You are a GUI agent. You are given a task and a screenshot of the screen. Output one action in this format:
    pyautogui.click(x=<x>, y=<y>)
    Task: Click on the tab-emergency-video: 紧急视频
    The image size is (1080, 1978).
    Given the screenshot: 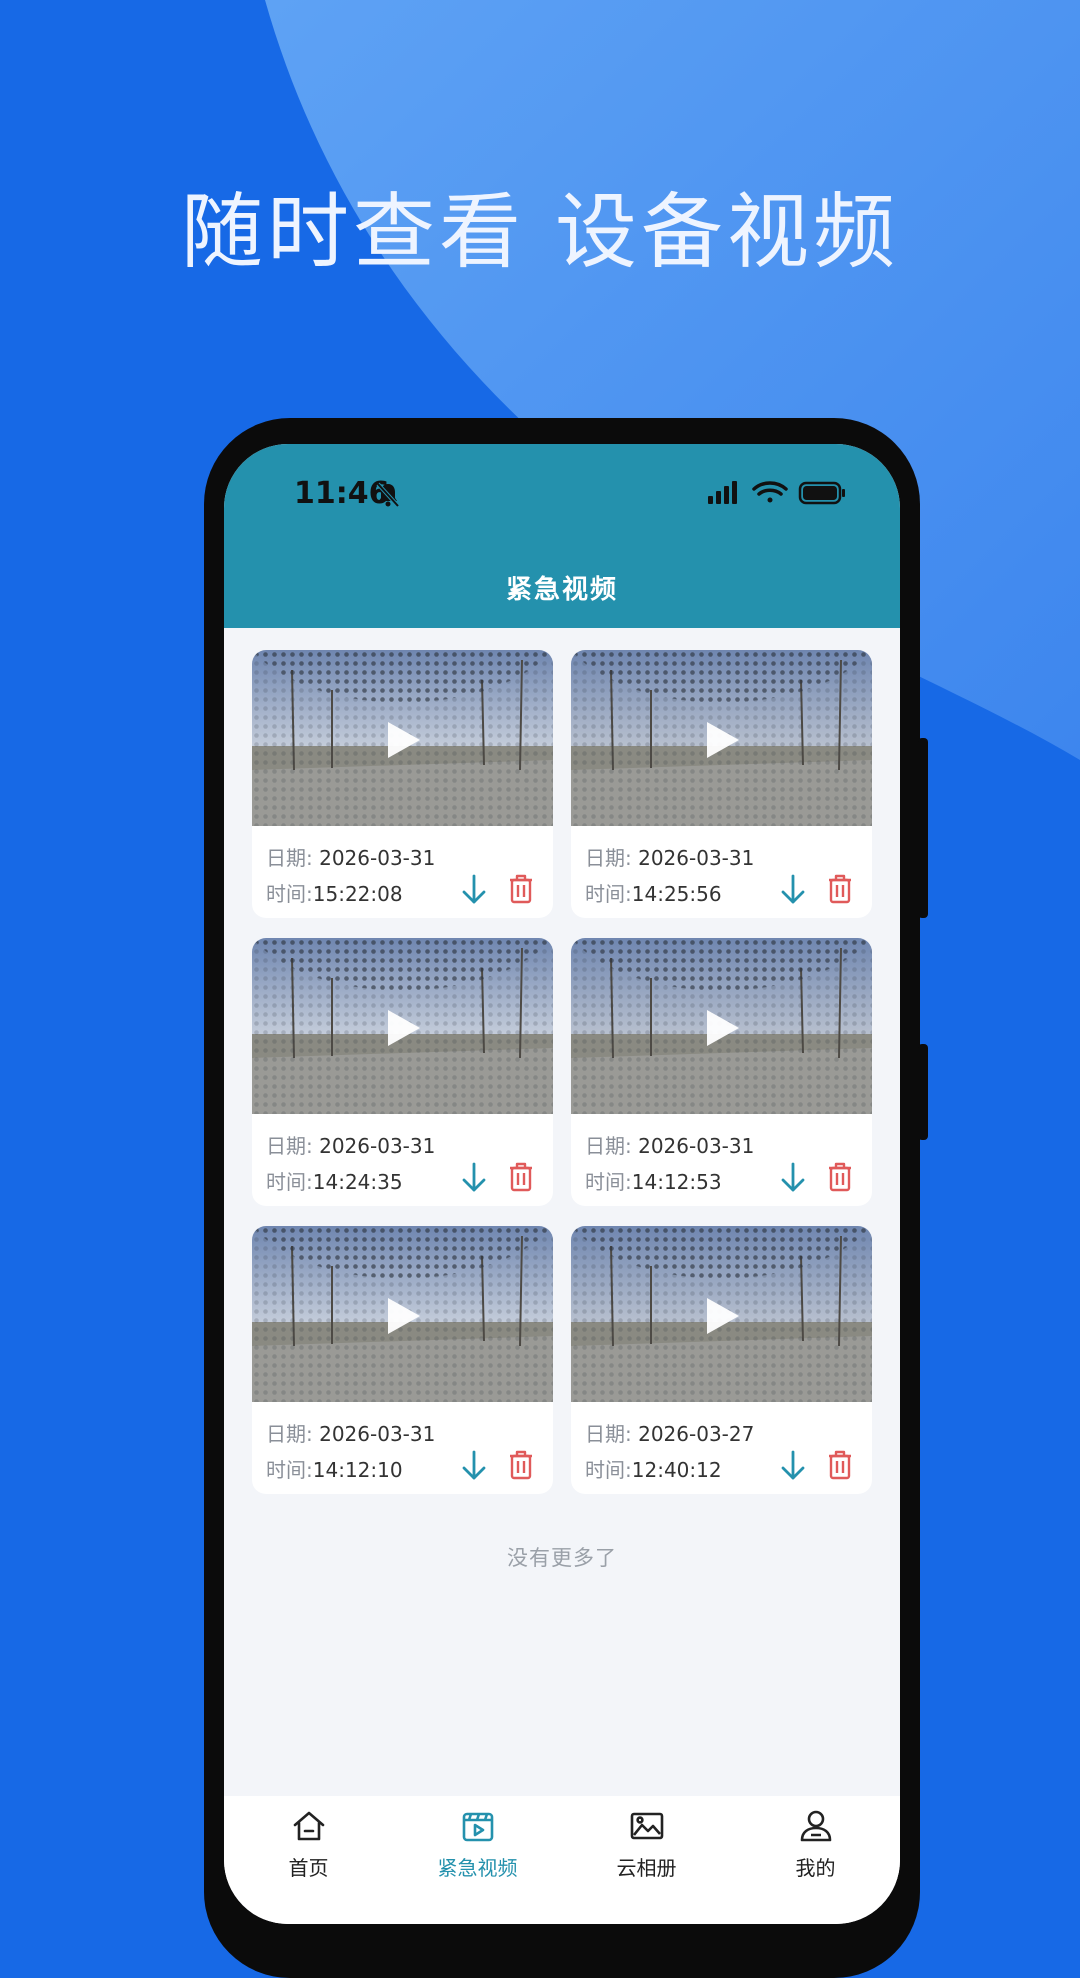 What is the action you would take?
    pyautogui.click(x=477, y=1844)
    